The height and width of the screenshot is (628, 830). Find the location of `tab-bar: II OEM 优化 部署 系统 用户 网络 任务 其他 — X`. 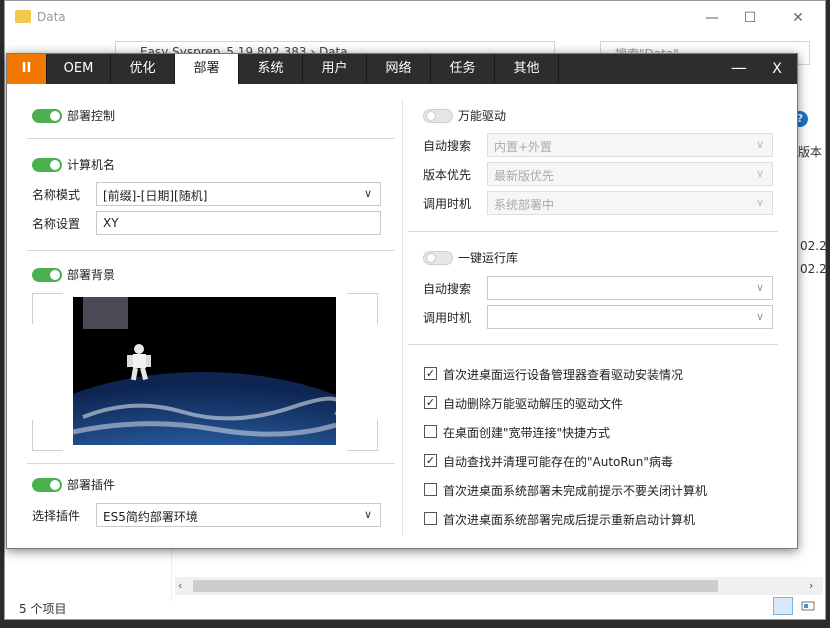

tab-bar: II OEM 优化 部署 系统 用户 网络 任务 其他 — X is located at coordinates (402, 69).